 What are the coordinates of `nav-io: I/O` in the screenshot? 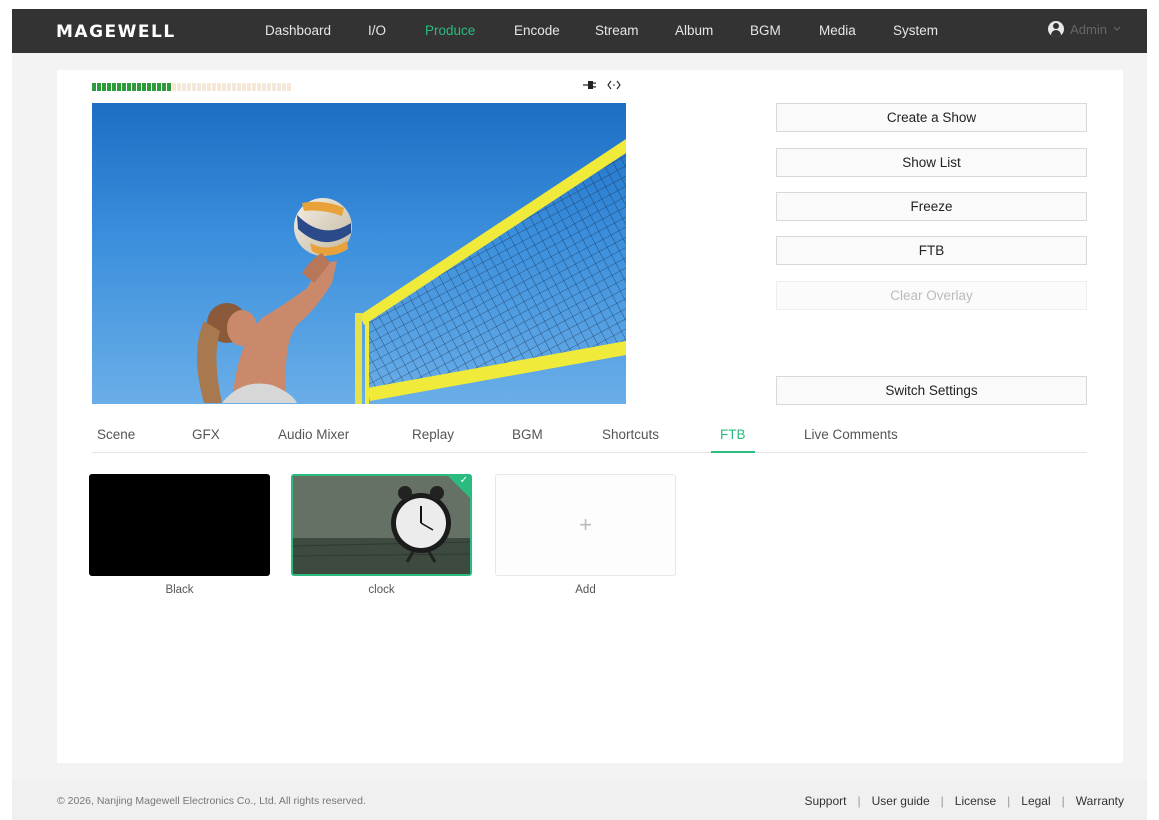 It's located at (377, 30).